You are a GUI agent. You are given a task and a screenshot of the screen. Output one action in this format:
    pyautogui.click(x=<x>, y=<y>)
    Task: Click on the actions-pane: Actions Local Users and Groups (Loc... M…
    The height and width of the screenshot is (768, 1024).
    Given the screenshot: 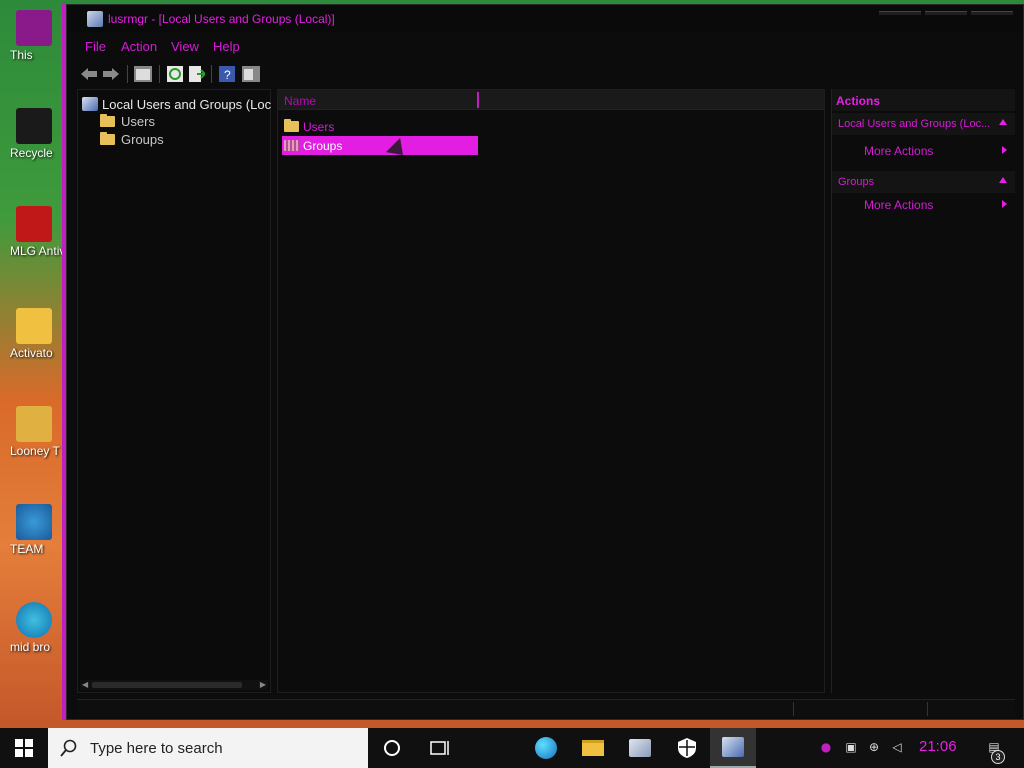 What is the action you would take?
    pyautogui.click(x=923, y=391)
    